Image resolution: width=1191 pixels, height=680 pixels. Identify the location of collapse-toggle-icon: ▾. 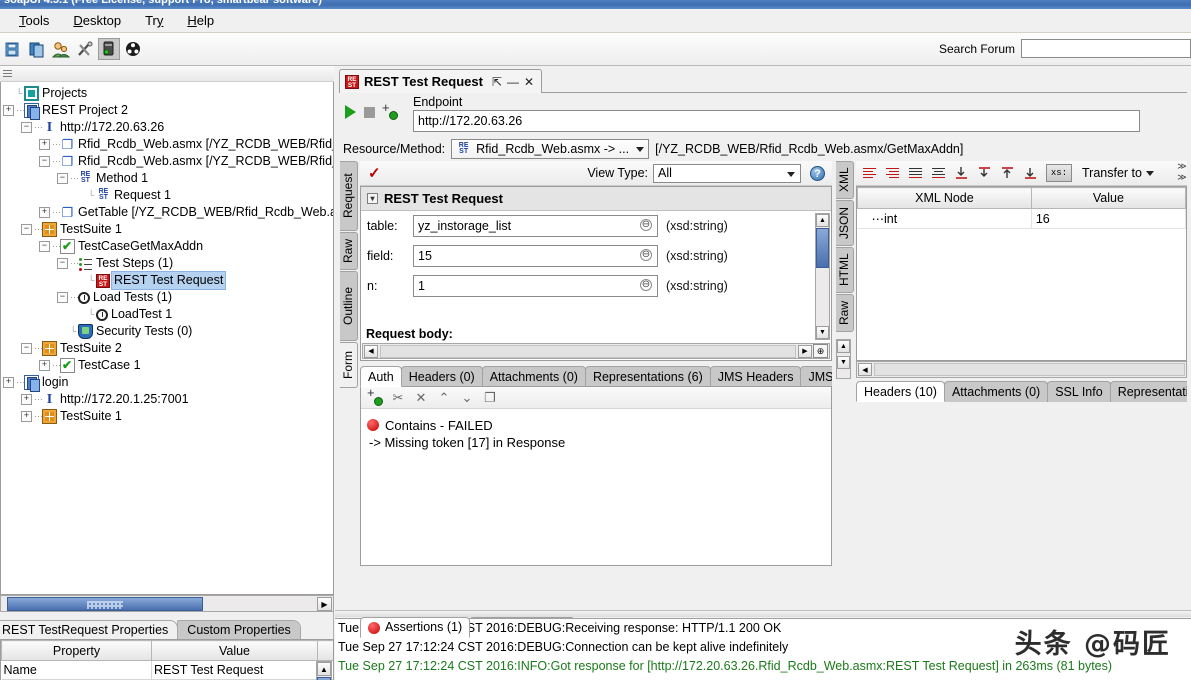
(372, 198).